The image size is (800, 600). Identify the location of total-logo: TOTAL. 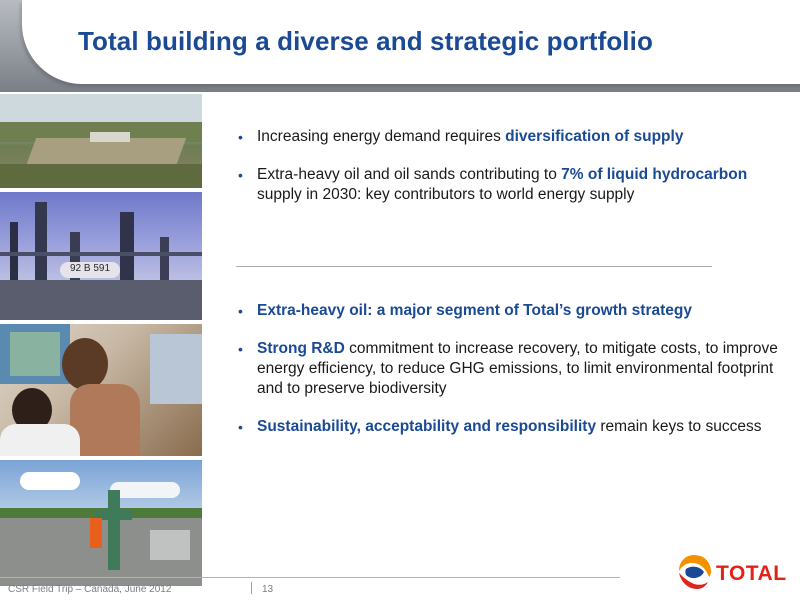
(733, 573).